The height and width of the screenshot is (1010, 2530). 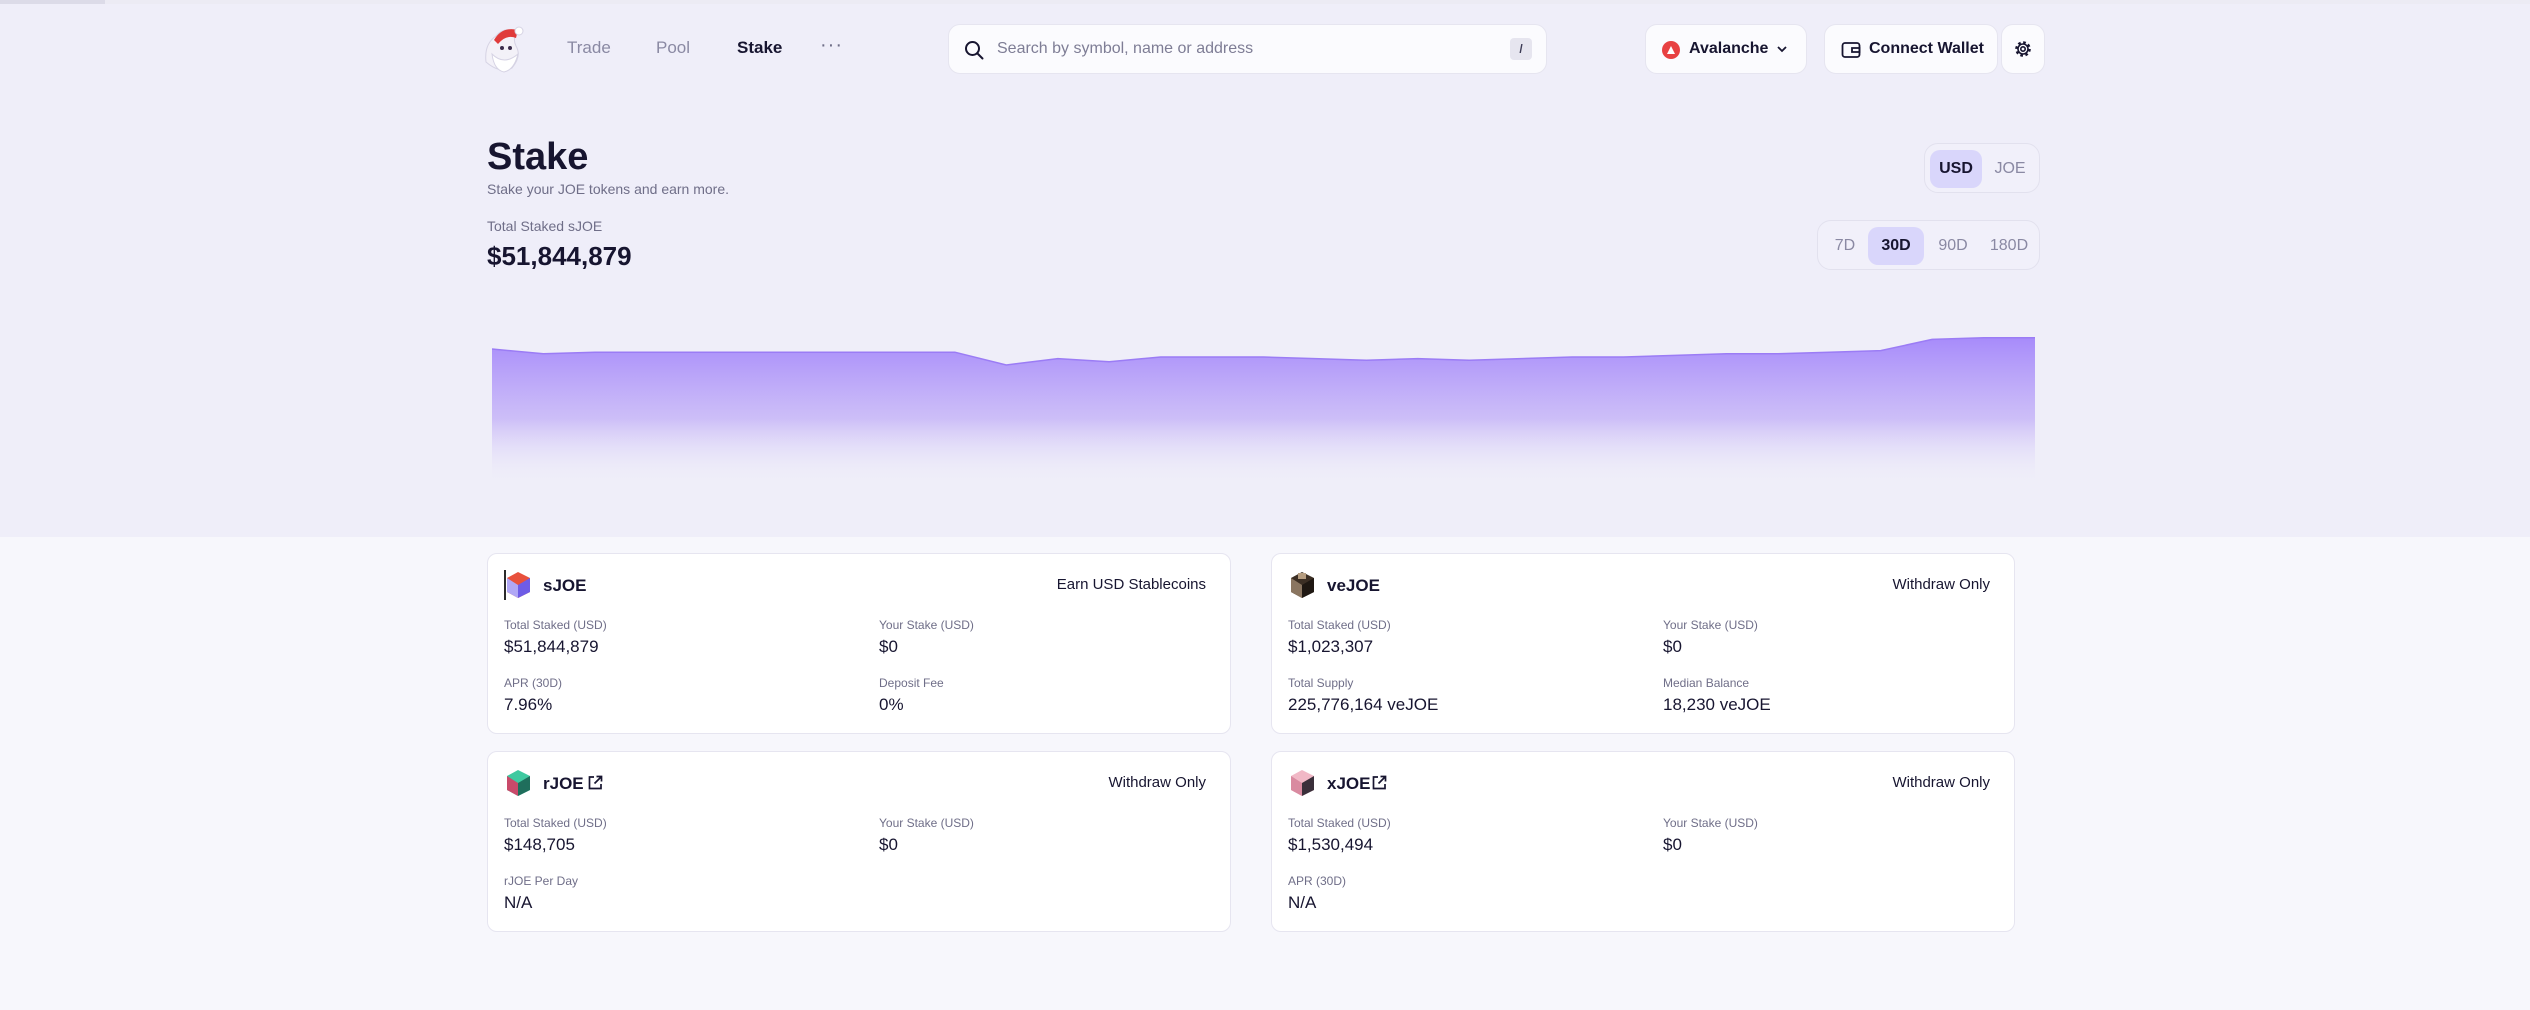 What do you see at coordinates (1729, 48) in the screenshot?
I see `network-label: Avalanche` at bounding box center [1729, 48].